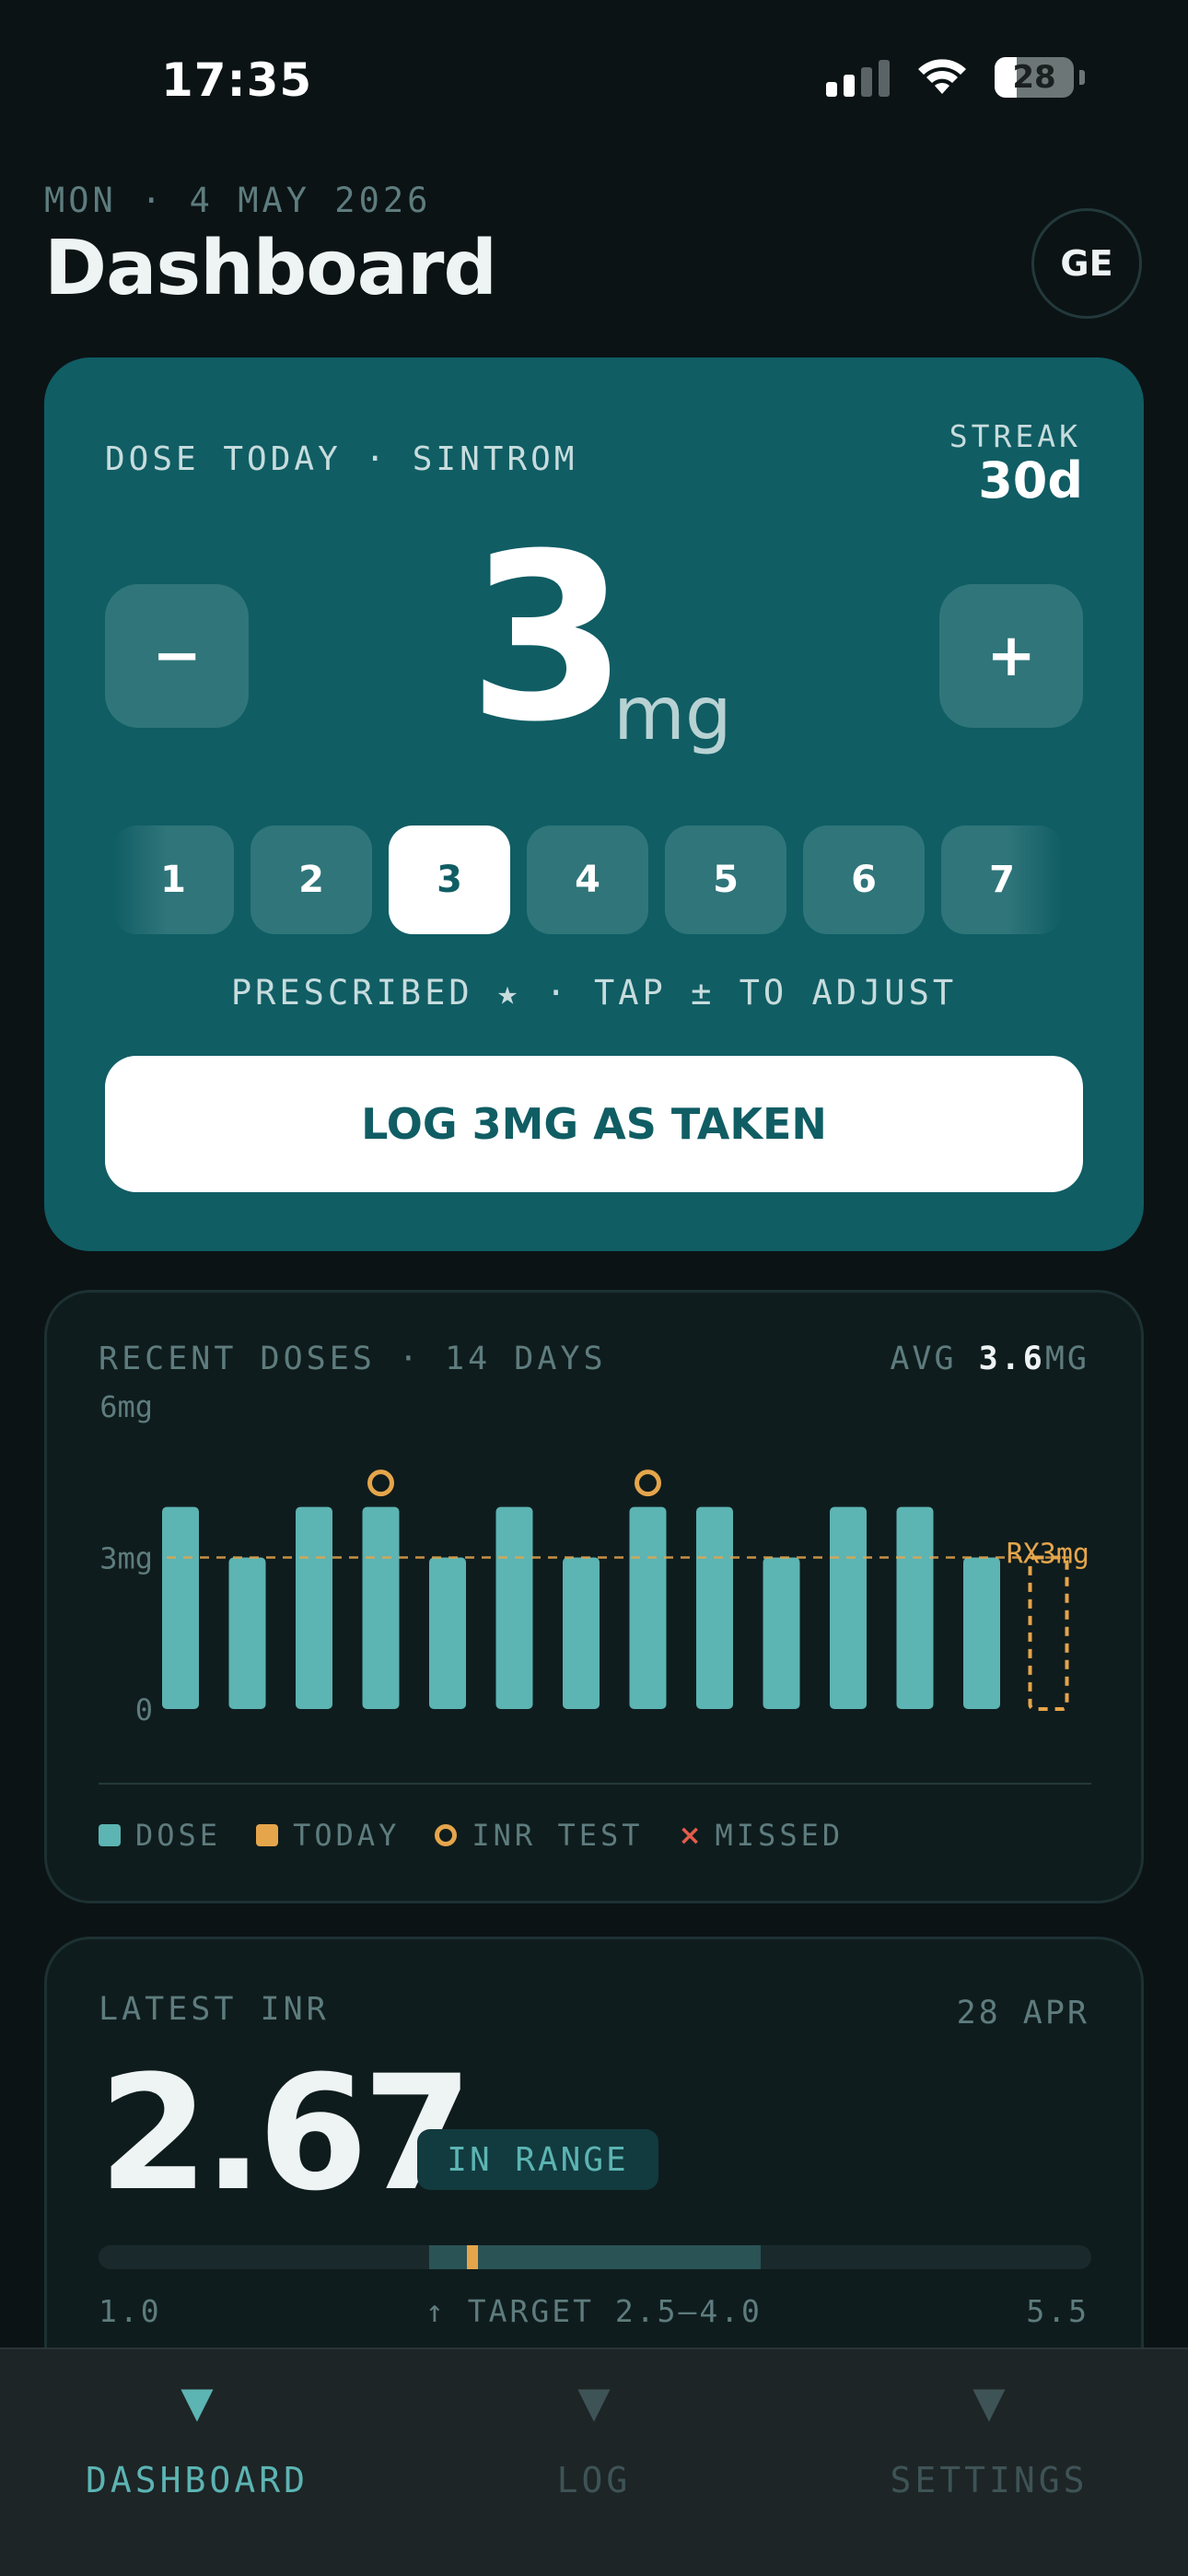  Describe the element at coordinates (238, 200) in the screenshot. I see `header-date: MON · 4 MAY 2026` at that location.